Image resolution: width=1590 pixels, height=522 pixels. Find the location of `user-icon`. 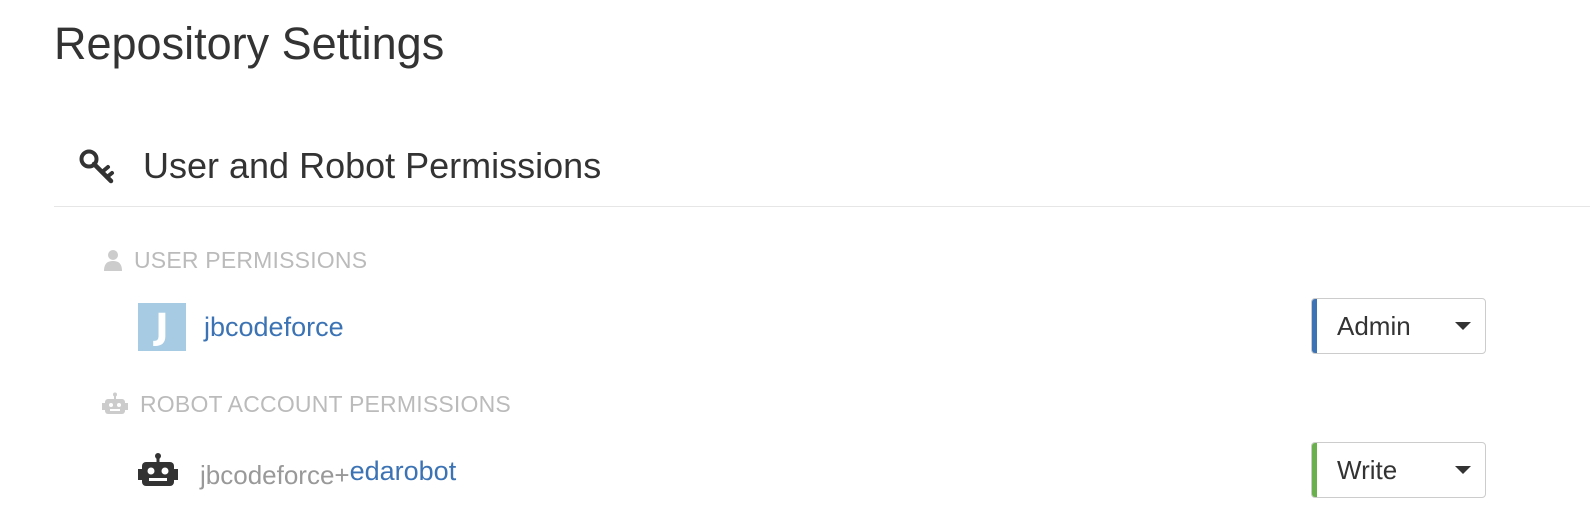

user-icon is located at coordinates (113, 260).